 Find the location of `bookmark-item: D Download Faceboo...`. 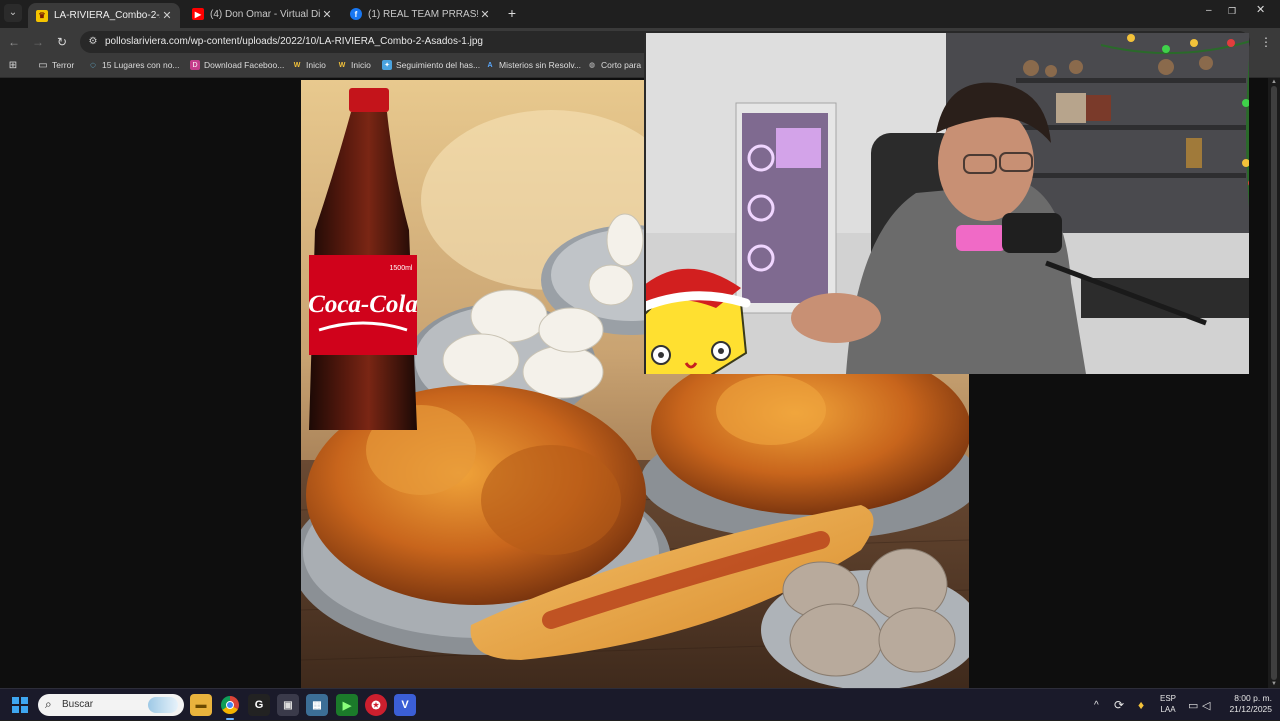

bookmark-item: D Download Faceboo... is located at coordinates (237, 65).